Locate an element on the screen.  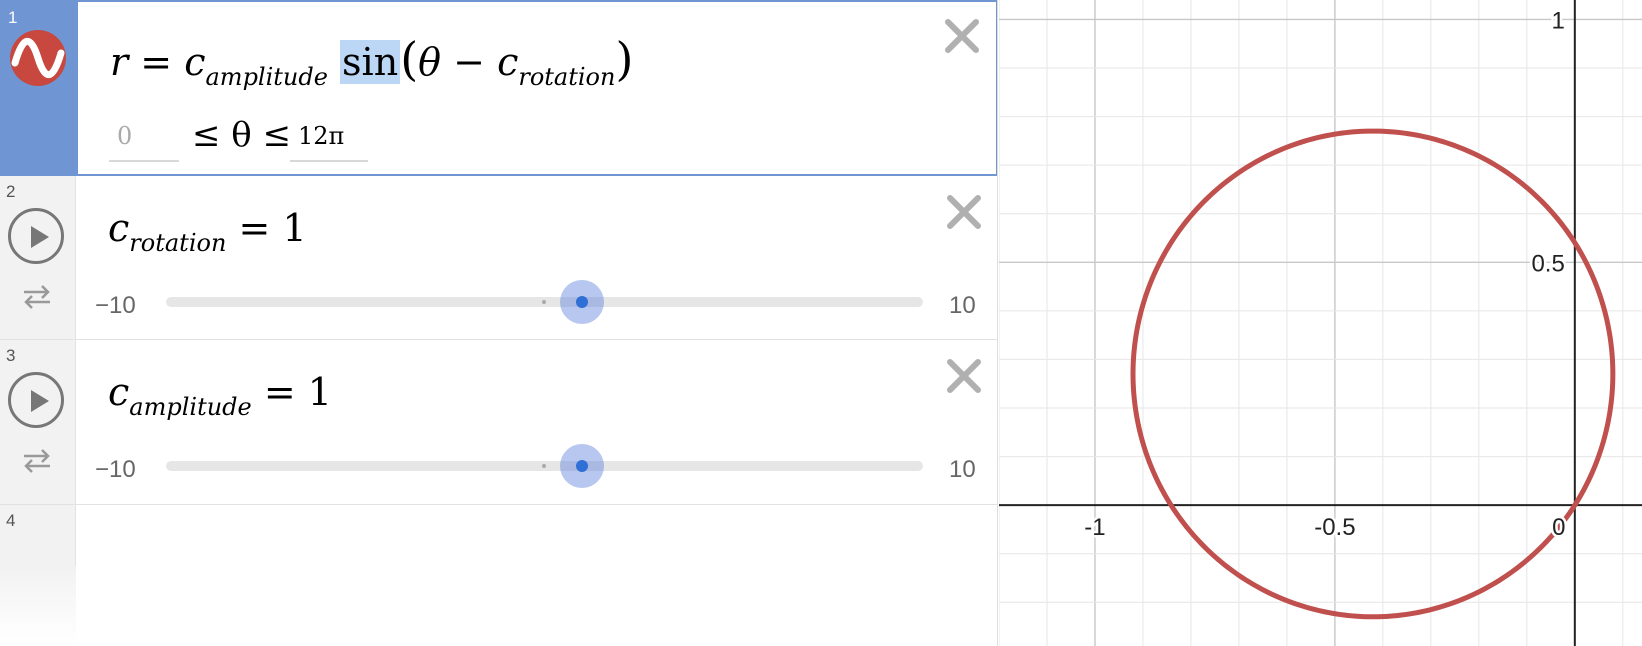
expression-gutter: 3 is located at coordinates (38, 422).